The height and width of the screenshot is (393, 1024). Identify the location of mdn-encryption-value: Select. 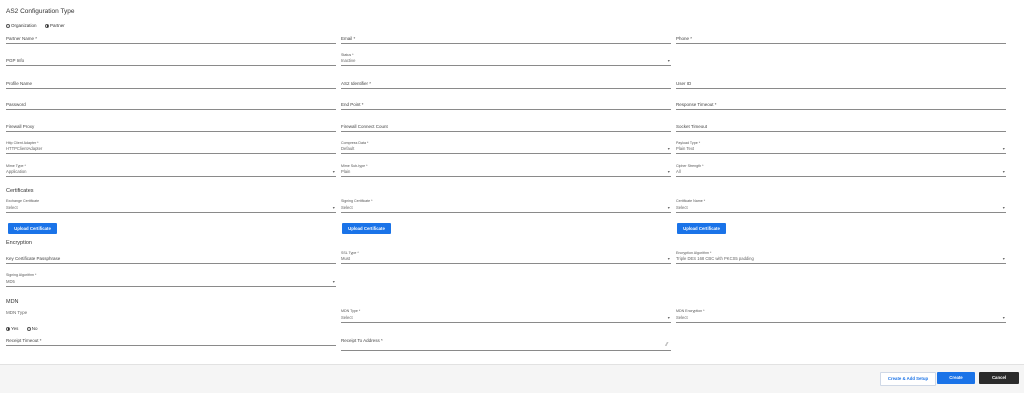
(682, 317).